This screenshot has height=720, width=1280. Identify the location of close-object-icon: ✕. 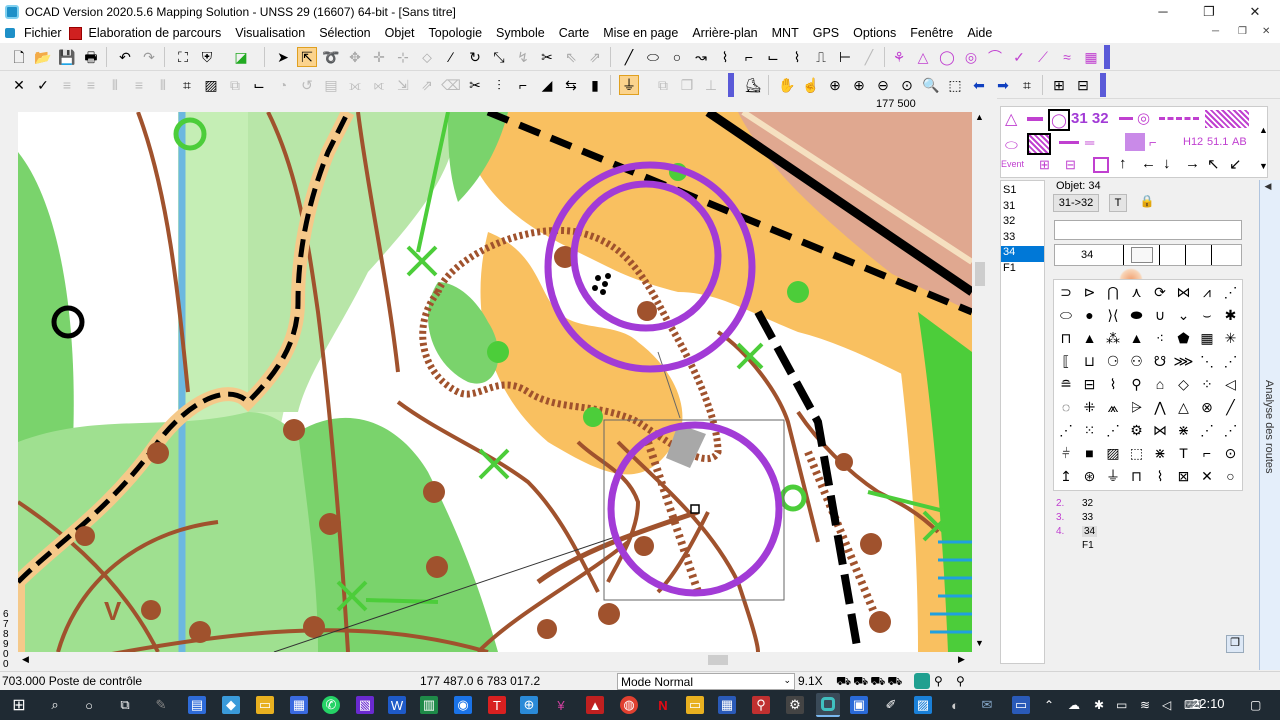
(19, 85).